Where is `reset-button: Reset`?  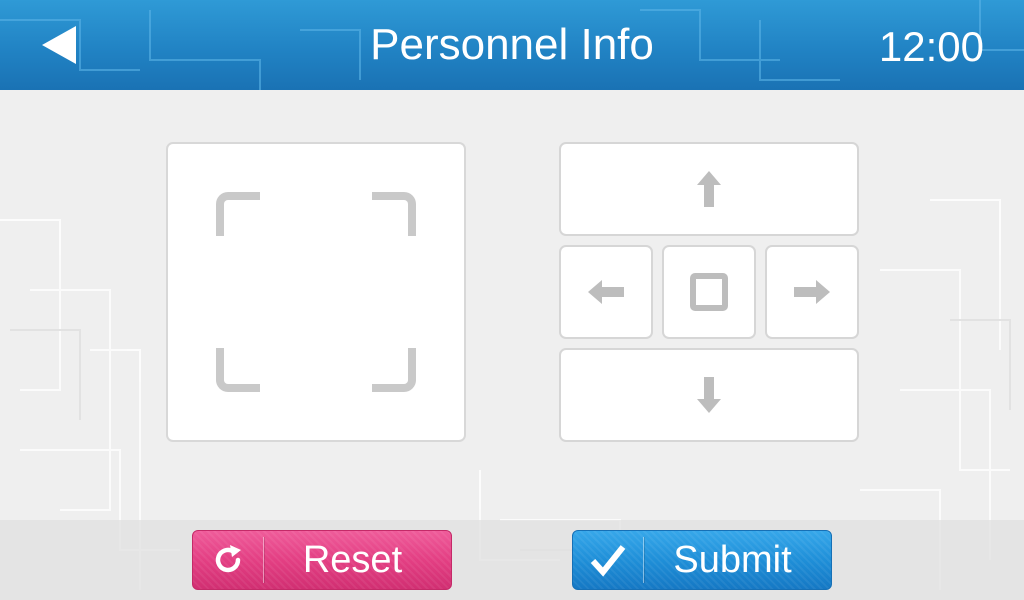
reset-button: Reset is located at coordinates (322, 560).